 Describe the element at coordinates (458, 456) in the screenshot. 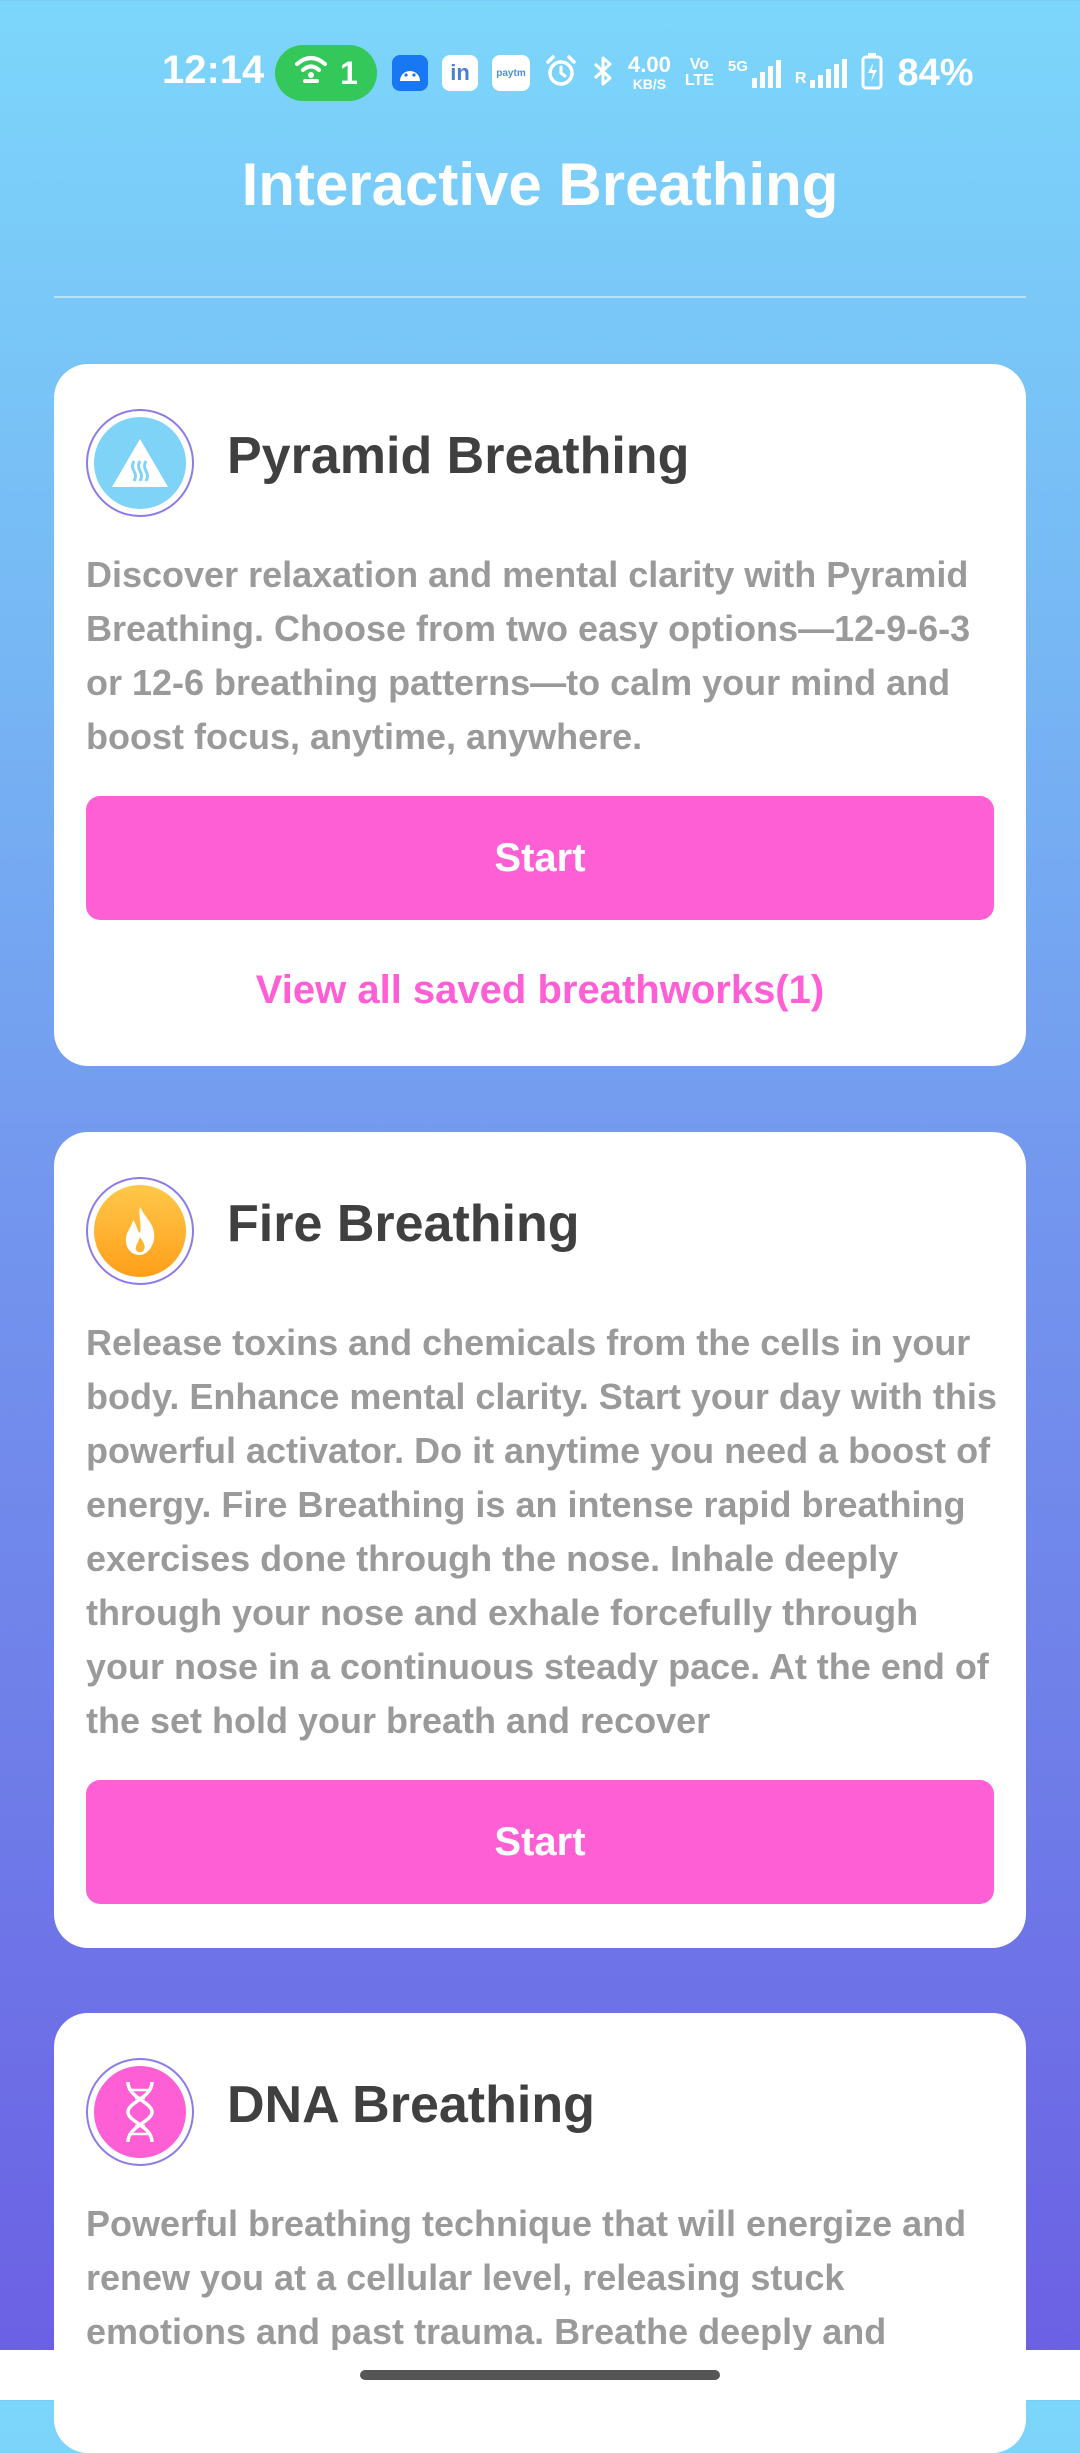

I see `card-title: Pyramid Breathing` at that location.